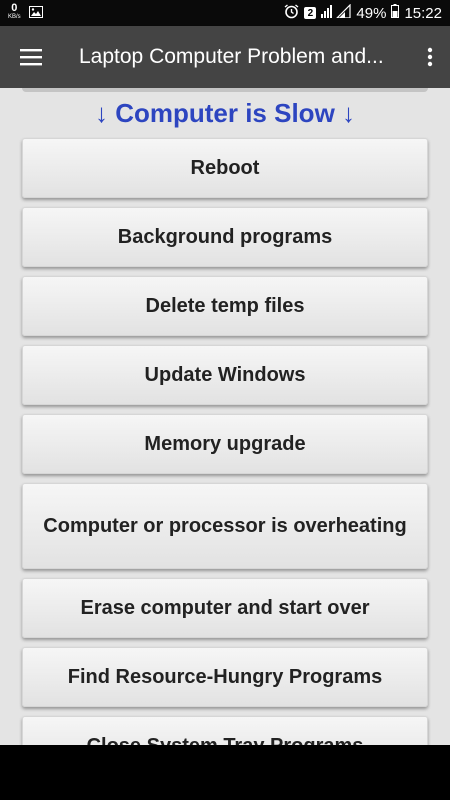 Image resolution: width=450 pixels, height=800 pixels. Describe the element at coordinates (225, 237) in the screenshot. I see `list-item-background-programs: Background programs` at that location.